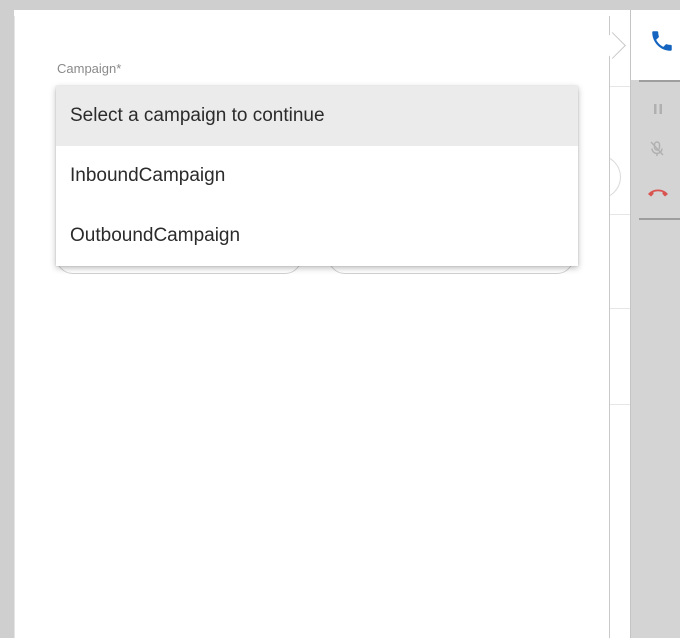  I want to click on sidebar-header, so click(655, 45).